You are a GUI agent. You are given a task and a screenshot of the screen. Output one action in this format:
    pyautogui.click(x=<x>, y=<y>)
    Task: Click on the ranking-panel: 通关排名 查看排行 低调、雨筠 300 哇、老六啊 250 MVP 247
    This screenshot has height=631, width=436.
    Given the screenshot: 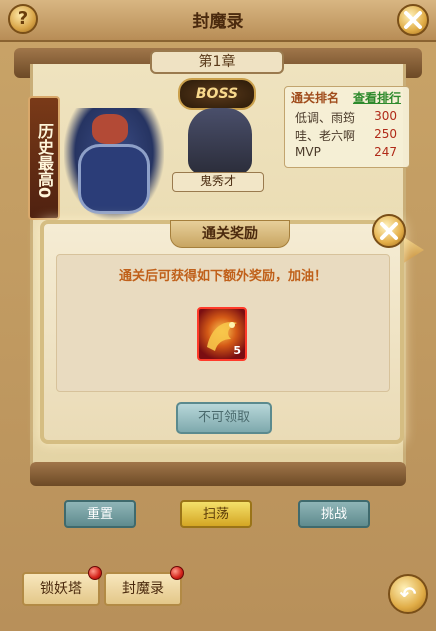 What is the action you would take?
    pyautogui.click(x=347, y=127)
    